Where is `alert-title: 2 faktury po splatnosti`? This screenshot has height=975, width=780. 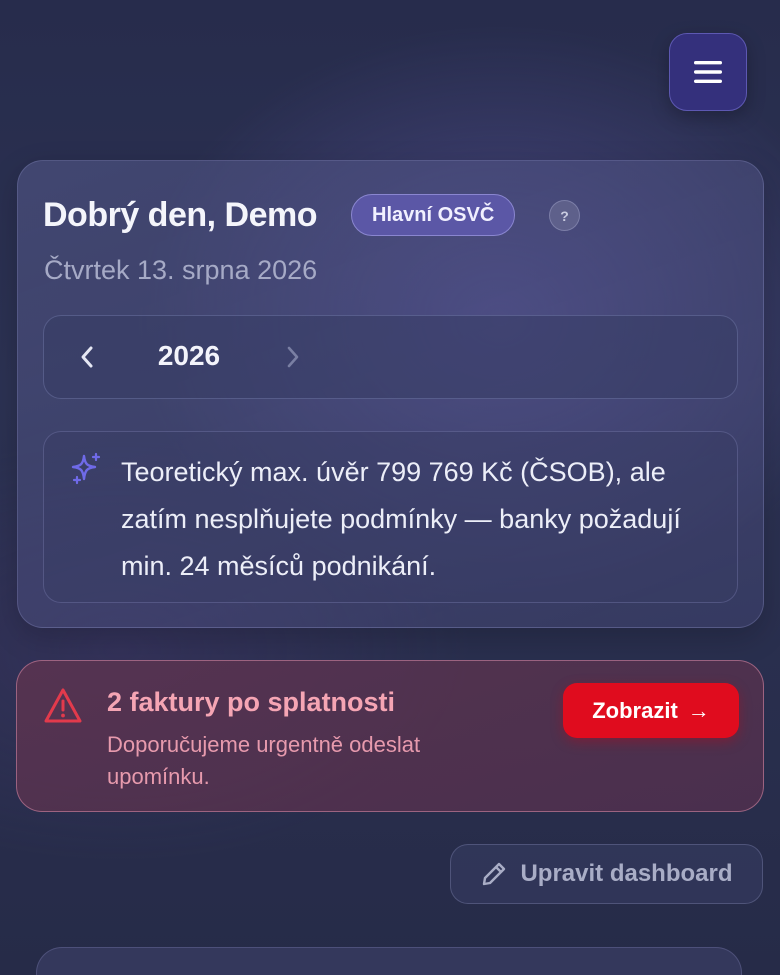 alert-title: 2 faktury po splatnosti is located at coordinates (251, 702).